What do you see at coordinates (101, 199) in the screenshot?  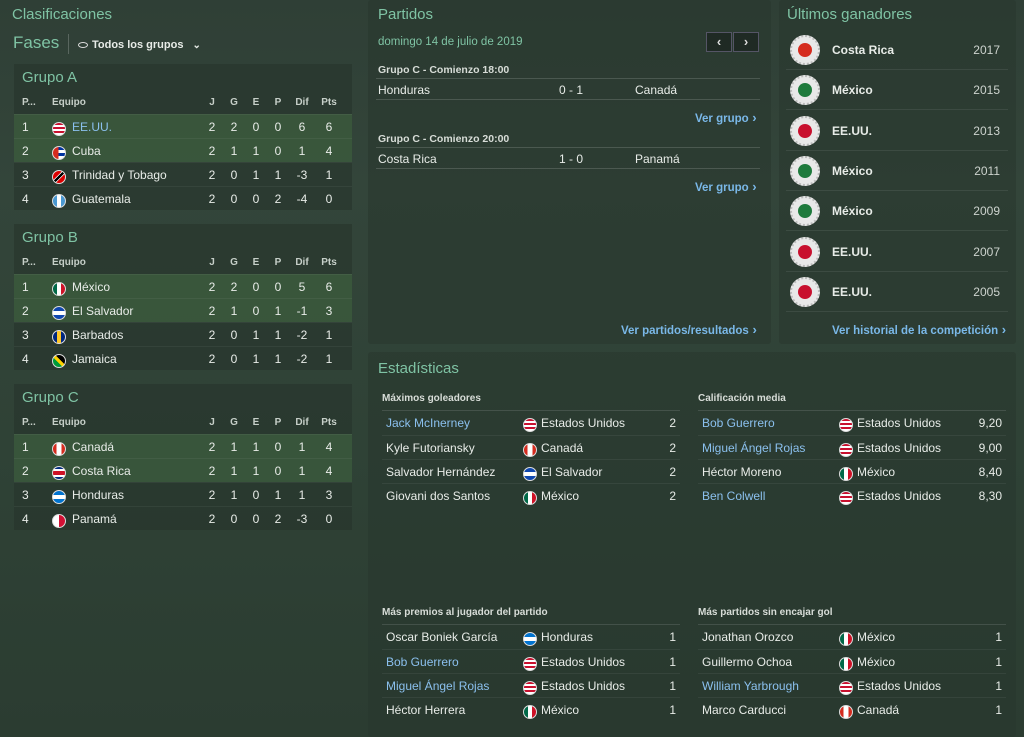 I see `team-name: Guatemala` at bounding box center [101, 199].